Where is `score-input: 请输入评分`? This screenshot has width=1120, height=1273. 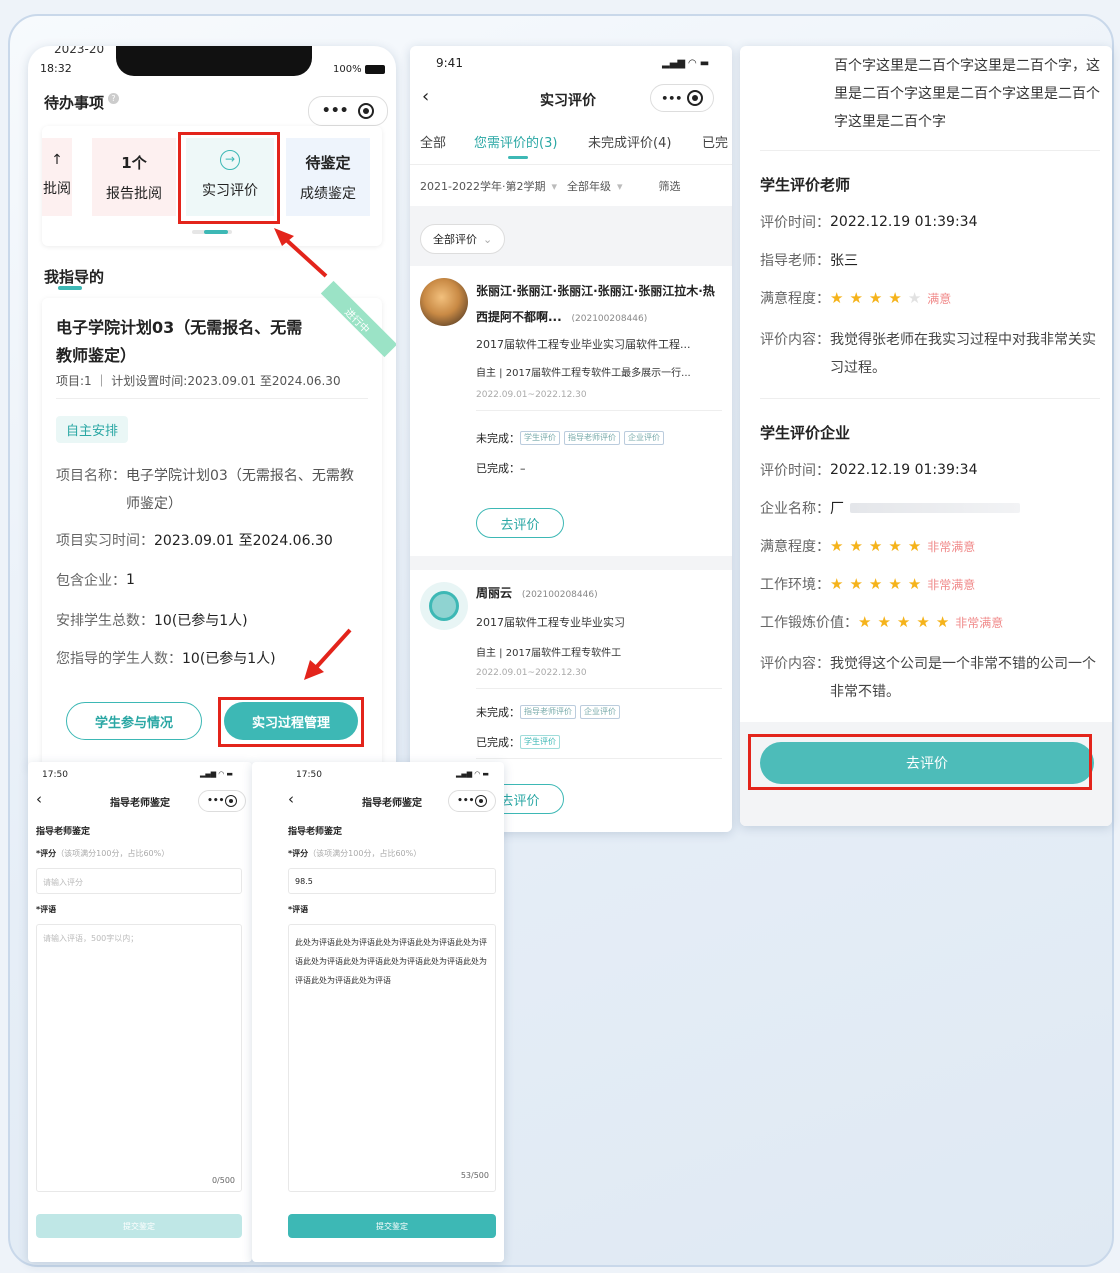 score-input: 请输入评分 is located at coordinates (139, 881).